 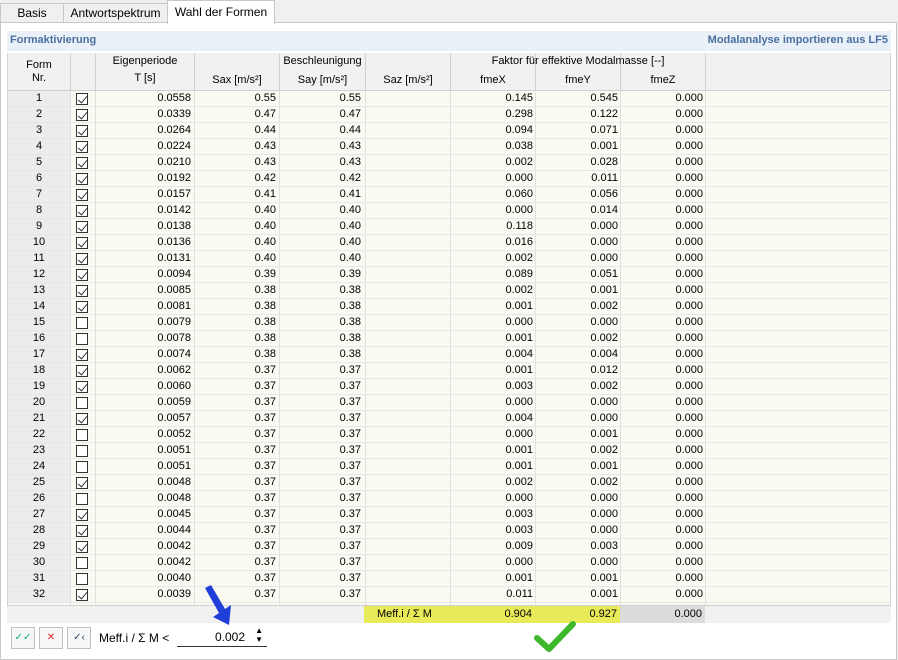 What do you see at coordinates (350, 194) in the screenshot?
I see `cell-say: 0.41` at bounding box center [350, 194].